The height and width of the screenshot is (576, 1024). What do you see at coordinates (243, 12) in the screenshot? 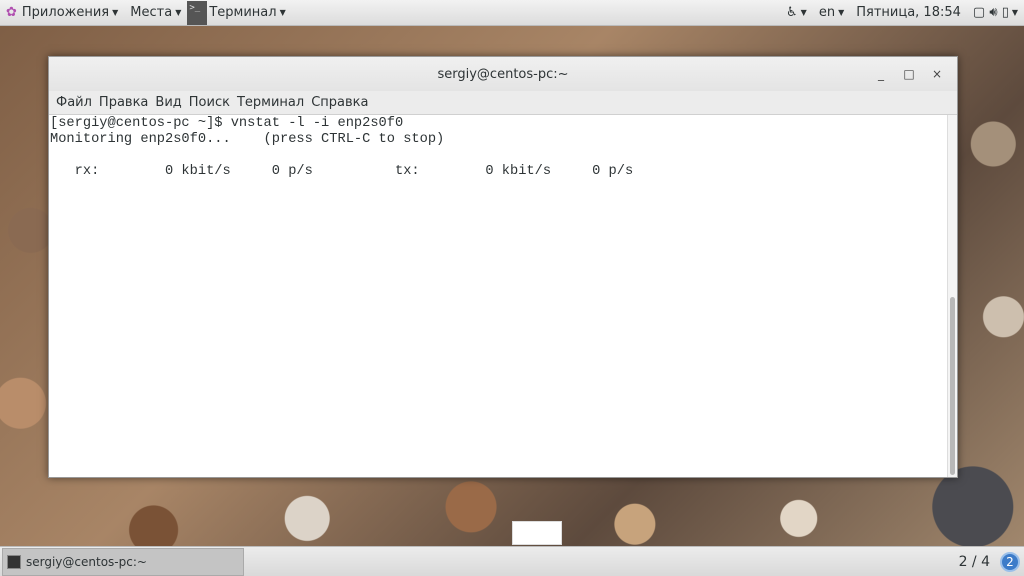
I see `active-app-label: Терминал` at bounding box center [243, 12].